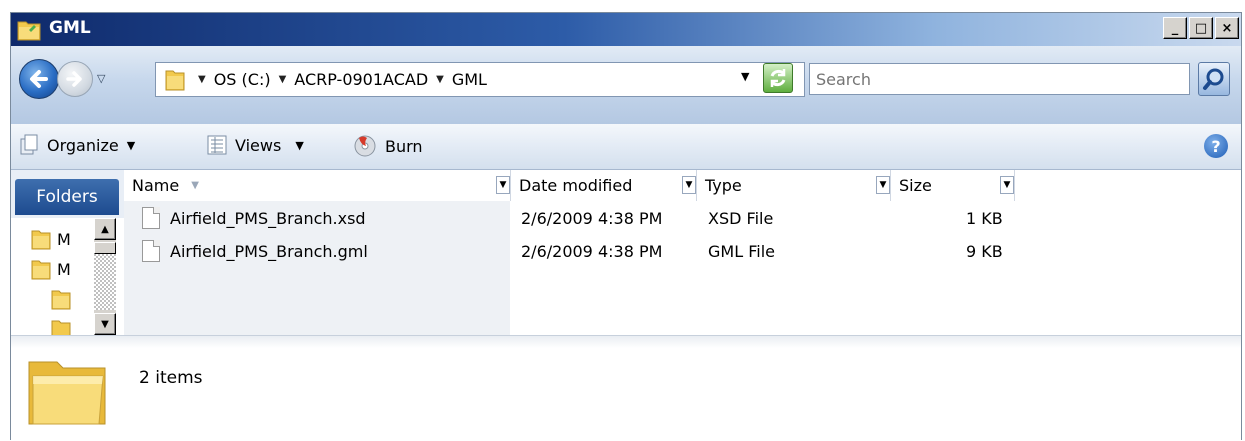 The width and height of the screenshot is (1245, 441). I want to click on minimize-glyph: _, so click(1175, 28).